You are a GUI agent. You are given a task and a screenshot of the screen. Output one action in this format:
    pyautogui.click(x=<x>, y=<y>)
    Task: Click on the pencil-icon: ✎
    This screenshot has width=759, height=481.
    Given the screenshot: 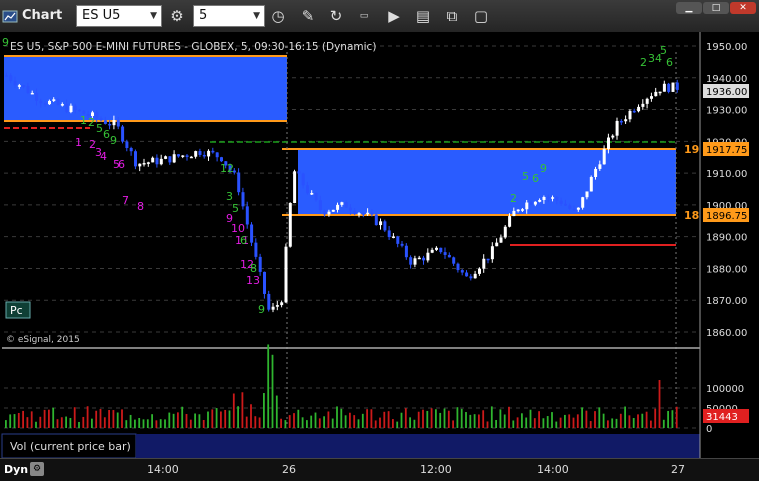 What is the action you would take?
    pyautogui.click(x=308, y=16)
    